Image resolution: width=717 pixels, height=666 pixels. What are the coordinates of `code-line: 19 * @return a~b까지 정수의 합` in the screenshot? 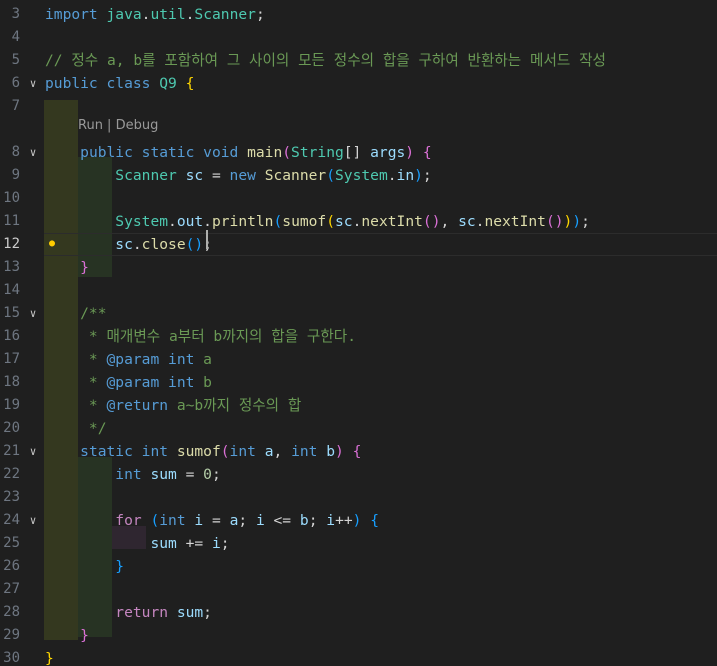 It's located at (358, 405).